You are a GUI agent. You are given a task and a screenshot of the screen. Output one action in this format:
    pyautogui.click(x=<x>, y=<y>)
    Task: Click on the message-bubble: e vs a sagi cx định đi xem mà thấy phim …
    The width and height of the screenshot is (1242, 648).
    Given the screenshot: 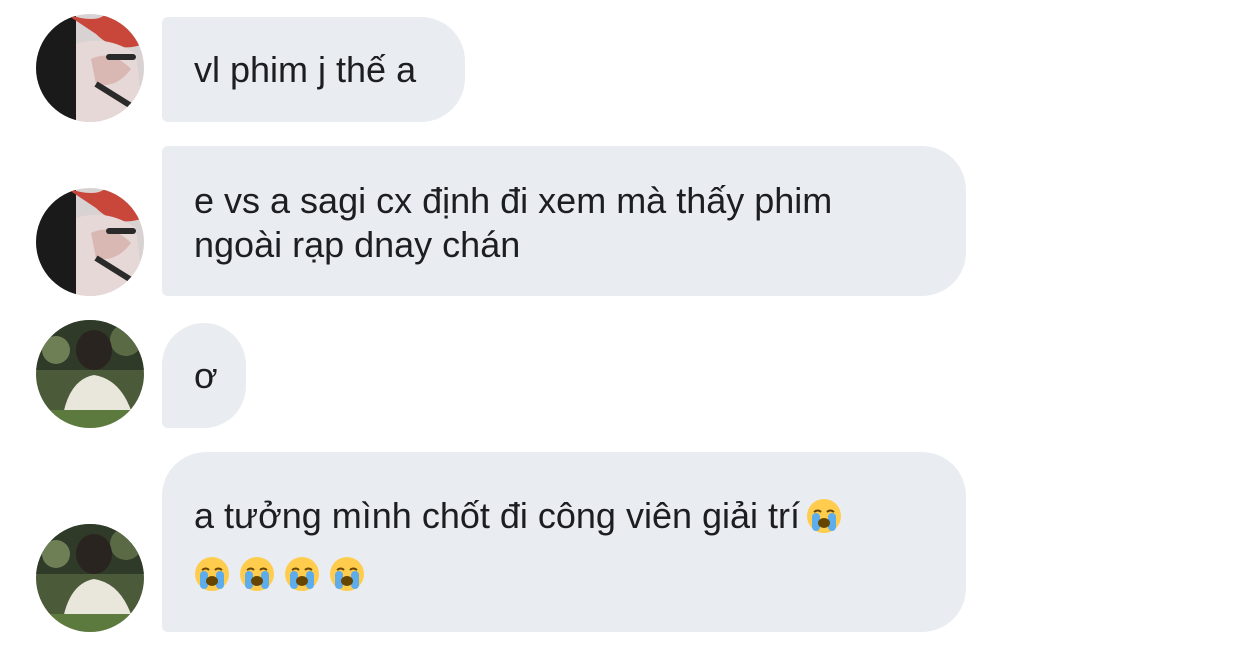 What is the action you would take?
    pyautogui.click(x=564, y=221)
    